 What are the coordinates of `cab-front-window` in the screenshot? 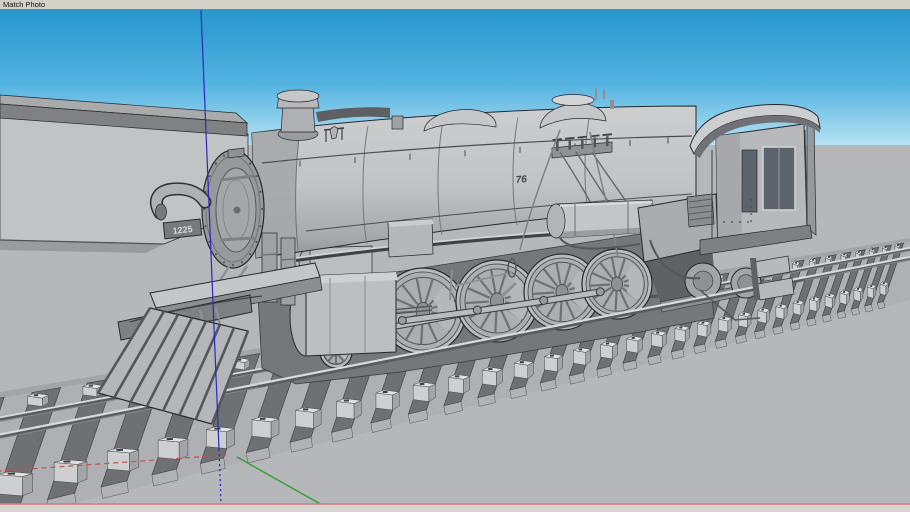 It's located at (749, 181).